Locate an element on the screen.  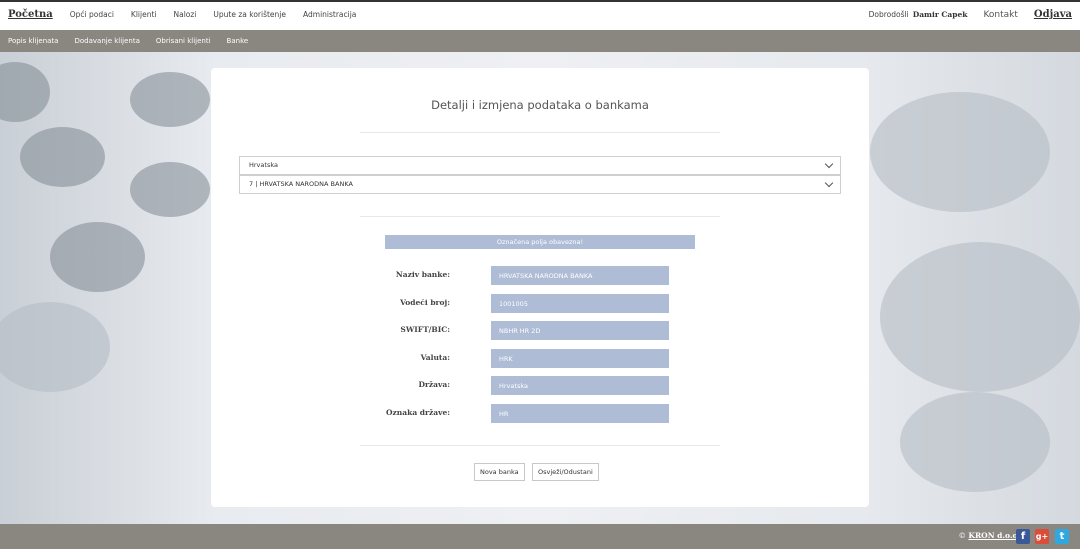
bank-code-input is located at coordinates (580, 303).